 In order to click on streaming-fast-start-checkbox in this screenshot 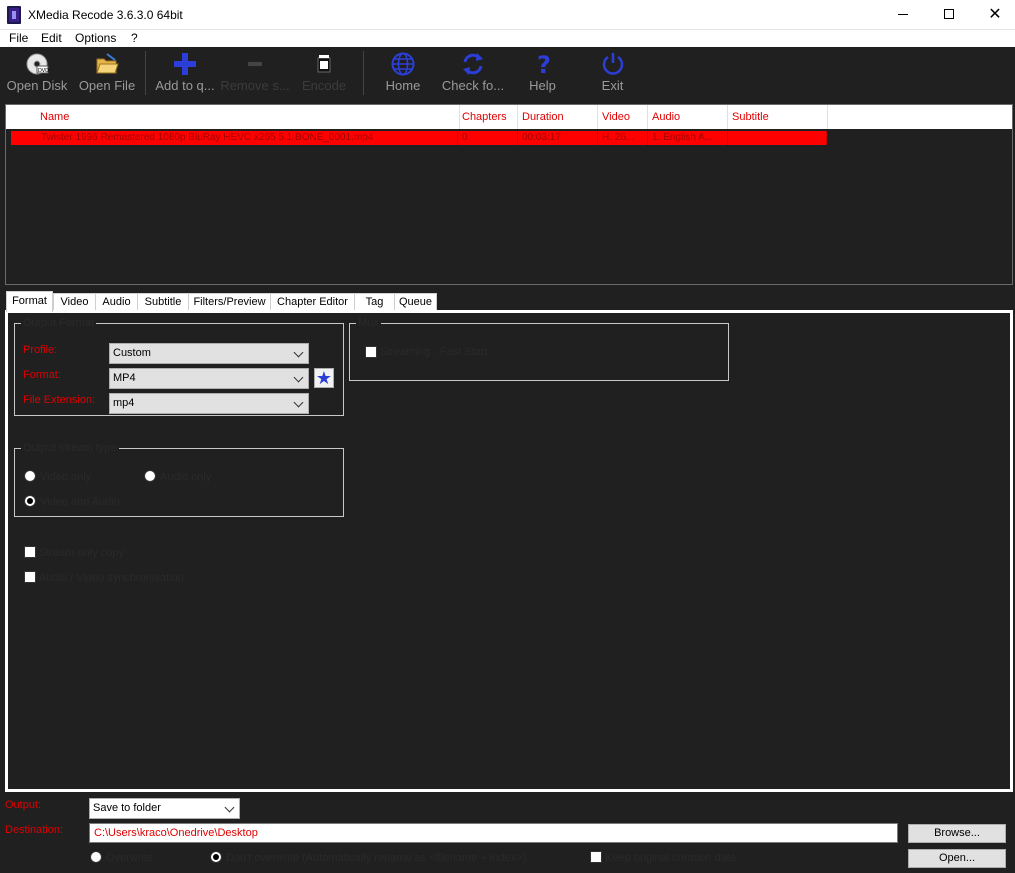, I will do `click(371, 352)`.